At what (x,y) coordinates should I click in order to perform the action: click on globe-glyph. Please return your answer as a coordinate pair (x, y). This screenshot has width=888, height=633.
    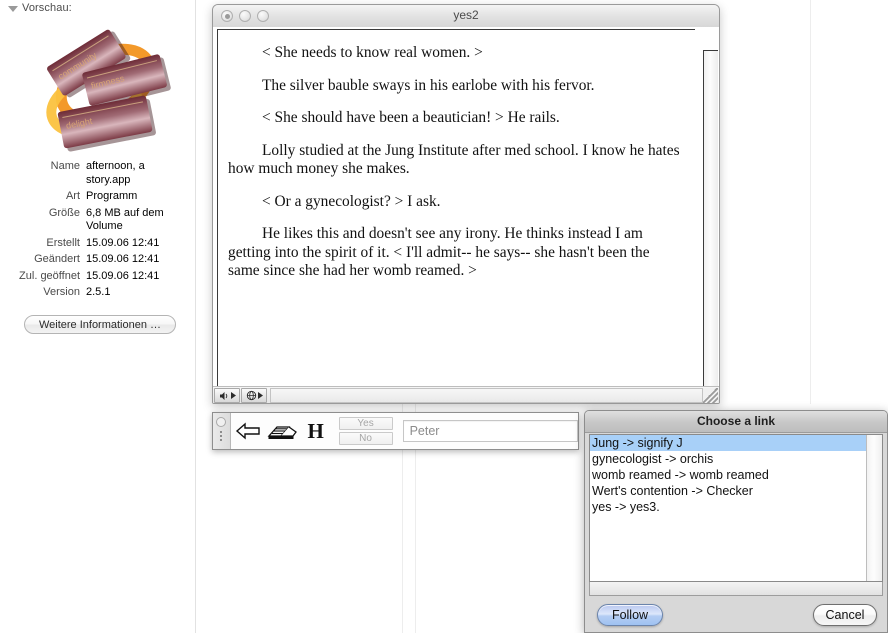
    Looking at the image, I should click on (251, 395).